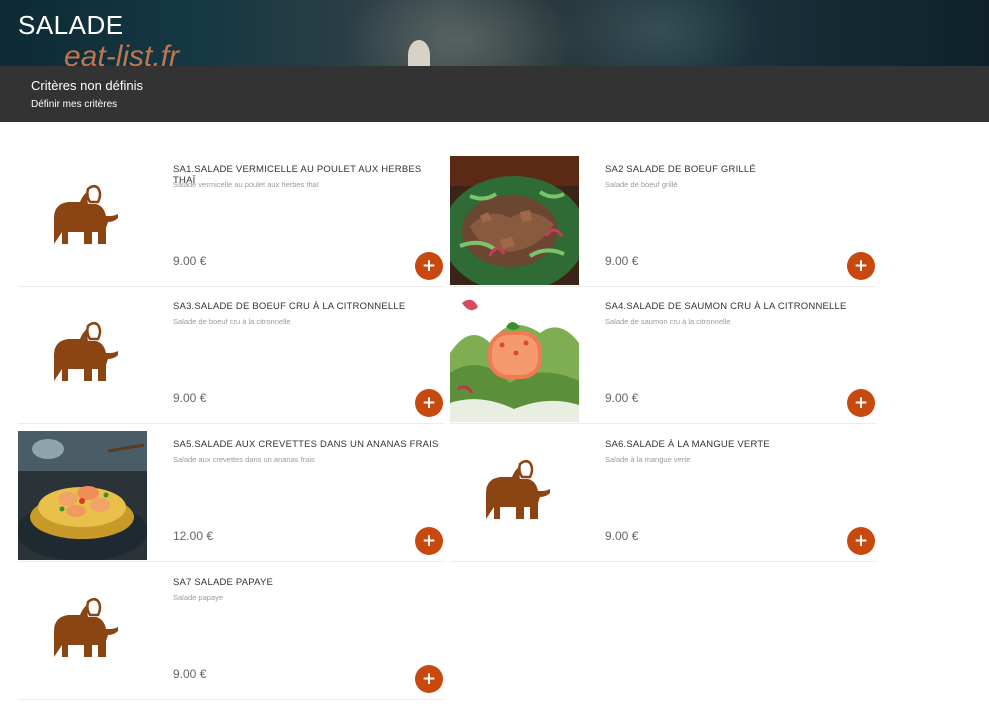 The image size is (989, 710). What do you see at coordinates (71, 25) in the screenshot?
I see `page-title: SALADE` at bounding box center [71, 25].